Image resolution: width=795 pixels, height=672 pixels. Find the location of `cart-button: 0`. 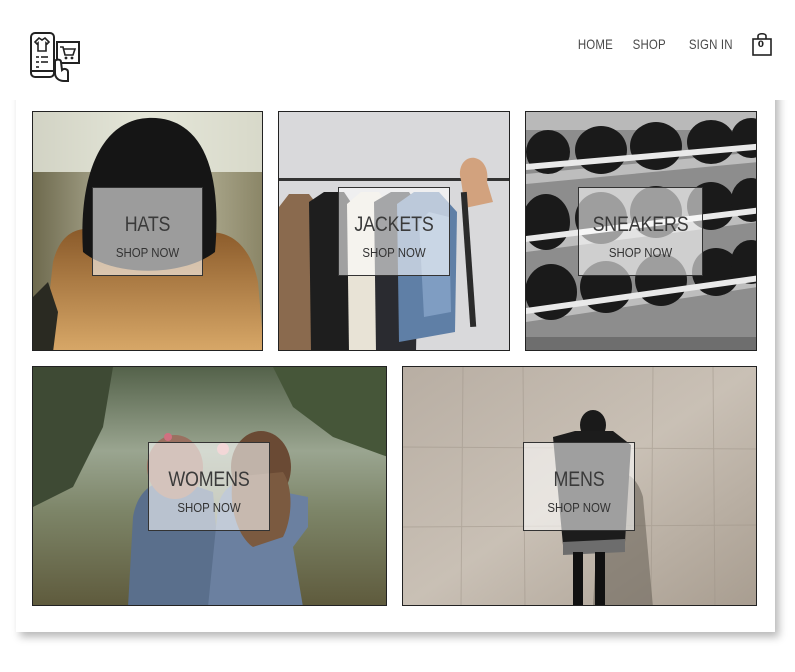

cart-button: 0 is located at coordinates (762, 44).